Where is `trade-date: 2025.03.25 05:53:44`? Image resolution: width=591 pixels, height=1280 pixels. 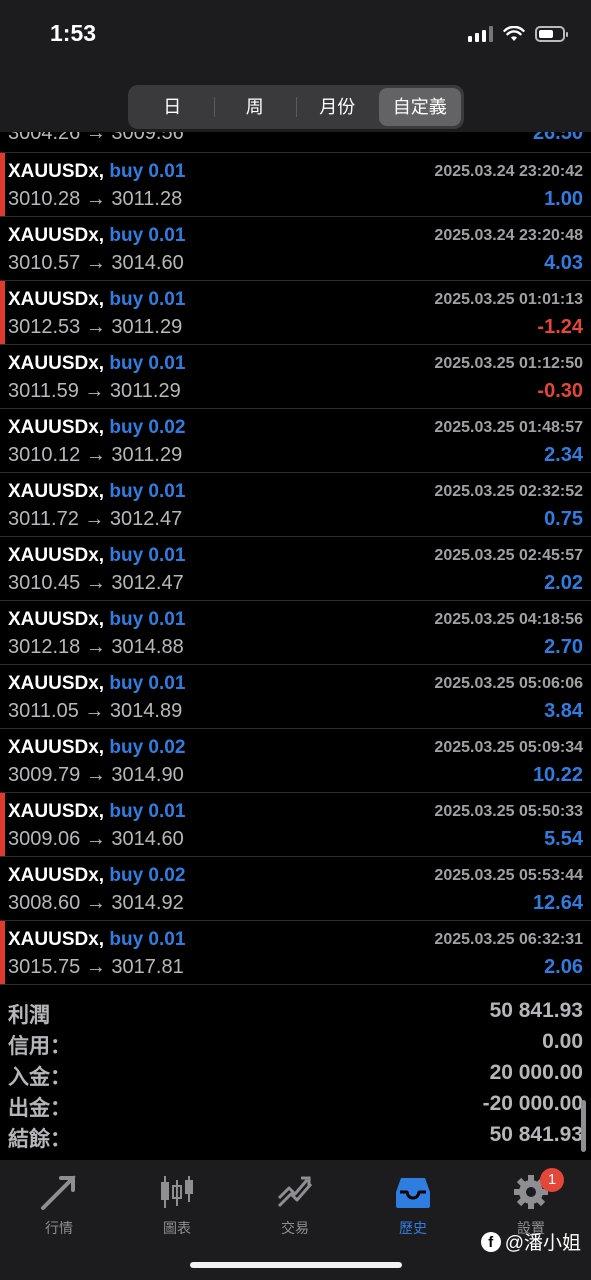 trade-date: 2025.03.25 05:53:44 is located at coordinates (508, 875).